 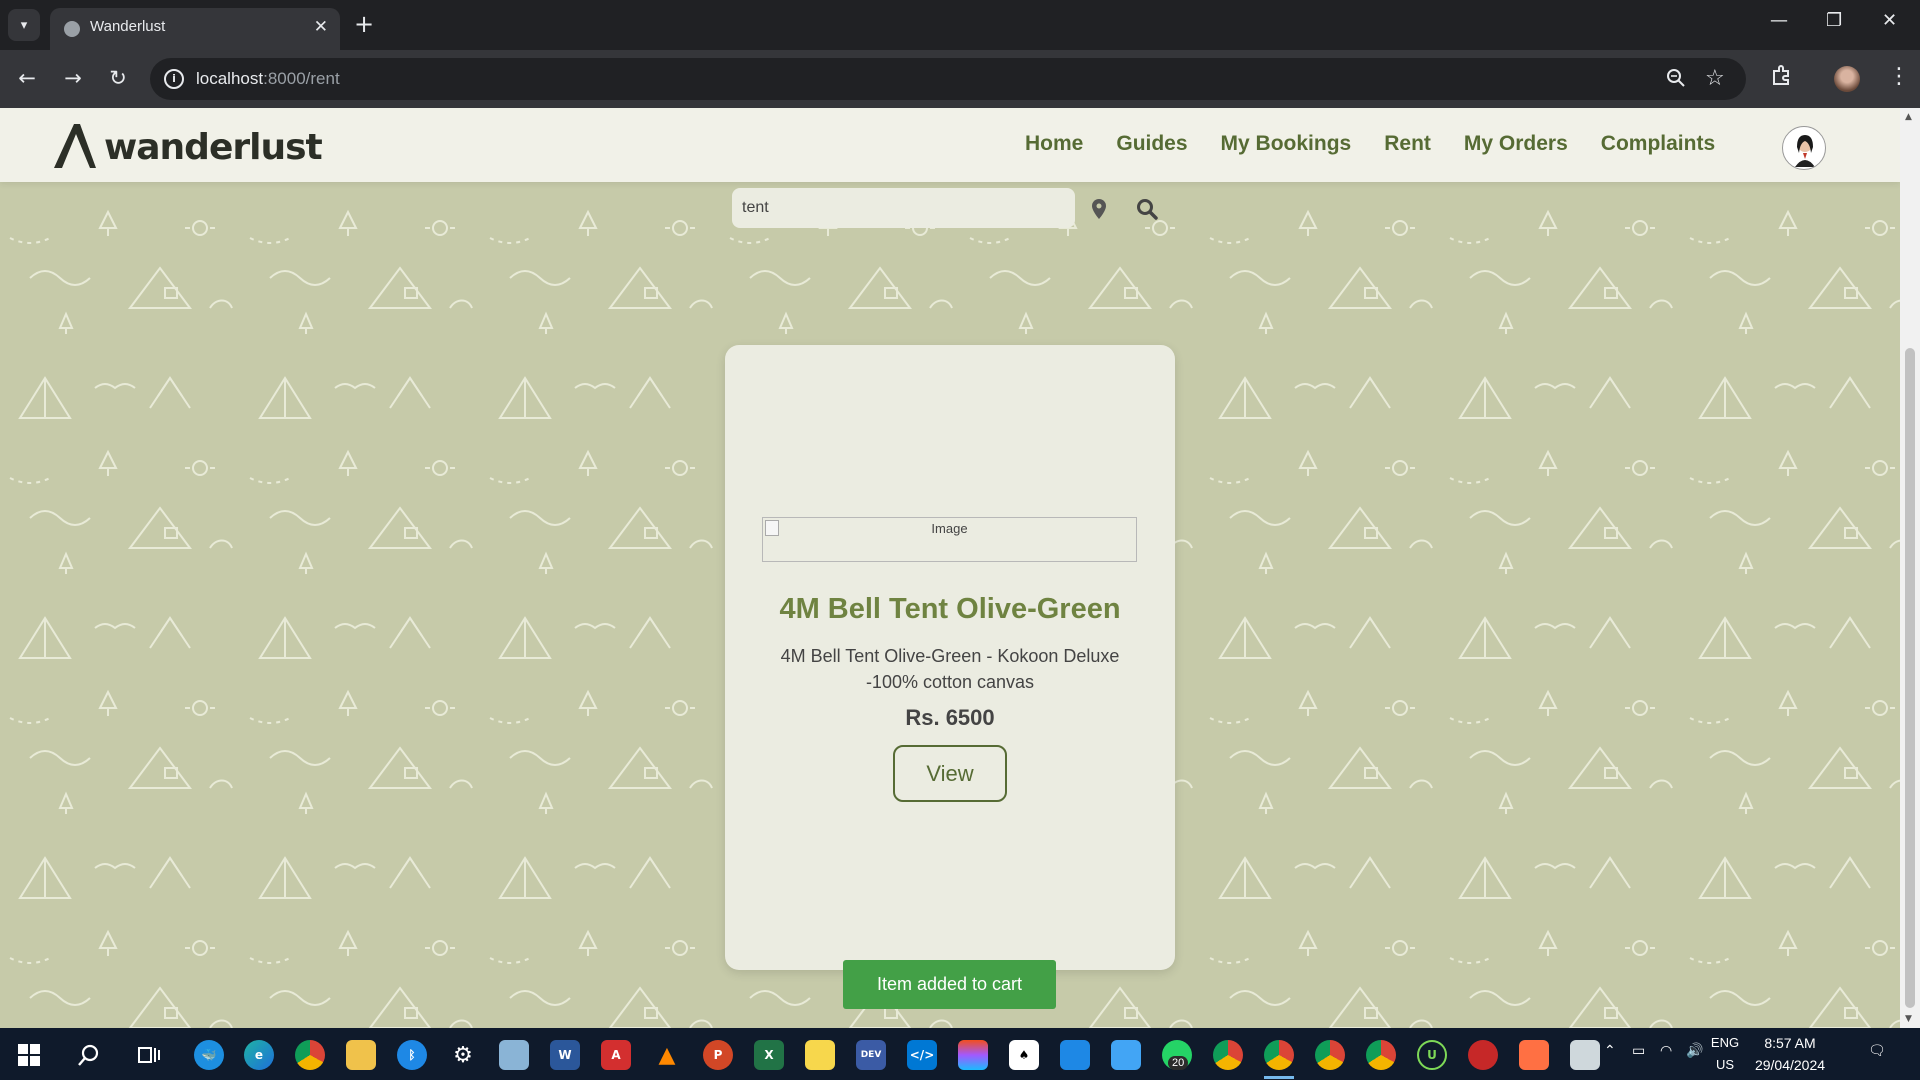 What do you see at coordinates (1805, 151) in the screenshot?
I see `avatar-figure-icon` at bounding box center [1805, 151].